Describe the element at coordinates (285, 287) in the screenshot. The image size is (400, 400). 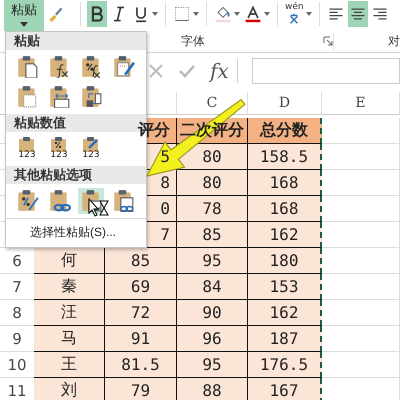
I see `table-cell: 153` at that location.